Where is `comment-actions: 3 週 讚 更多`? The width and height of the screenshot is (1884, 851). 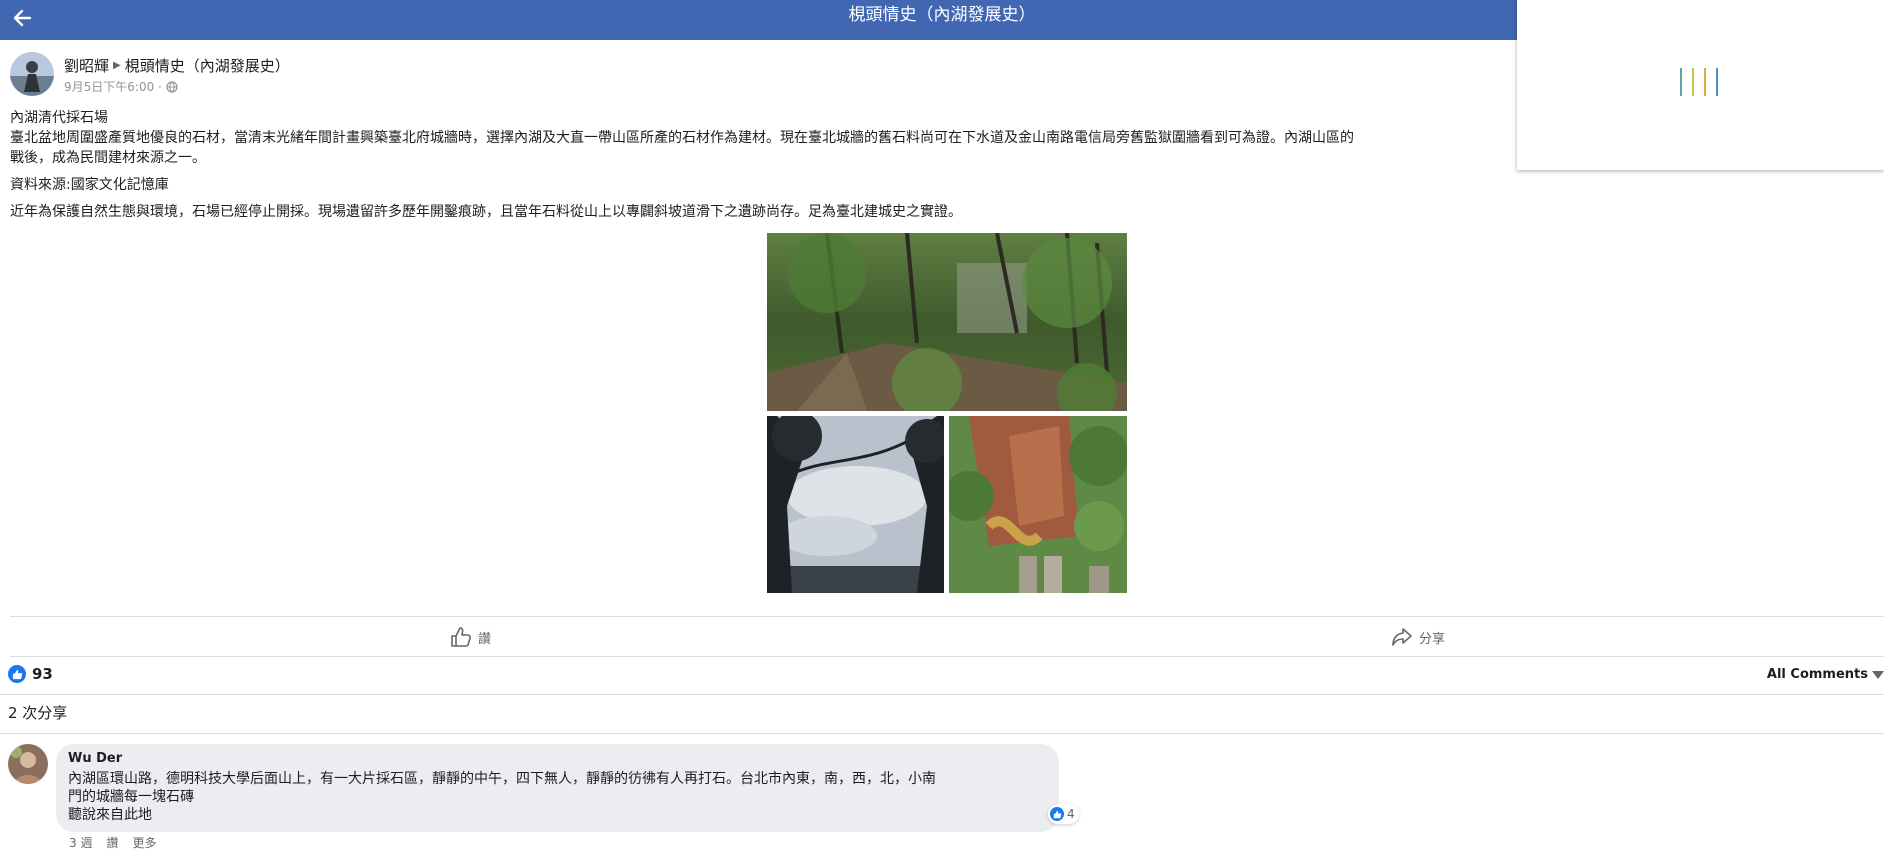 comment-actions: 3 週 讚 更多 is located at coordinates (112, 842).